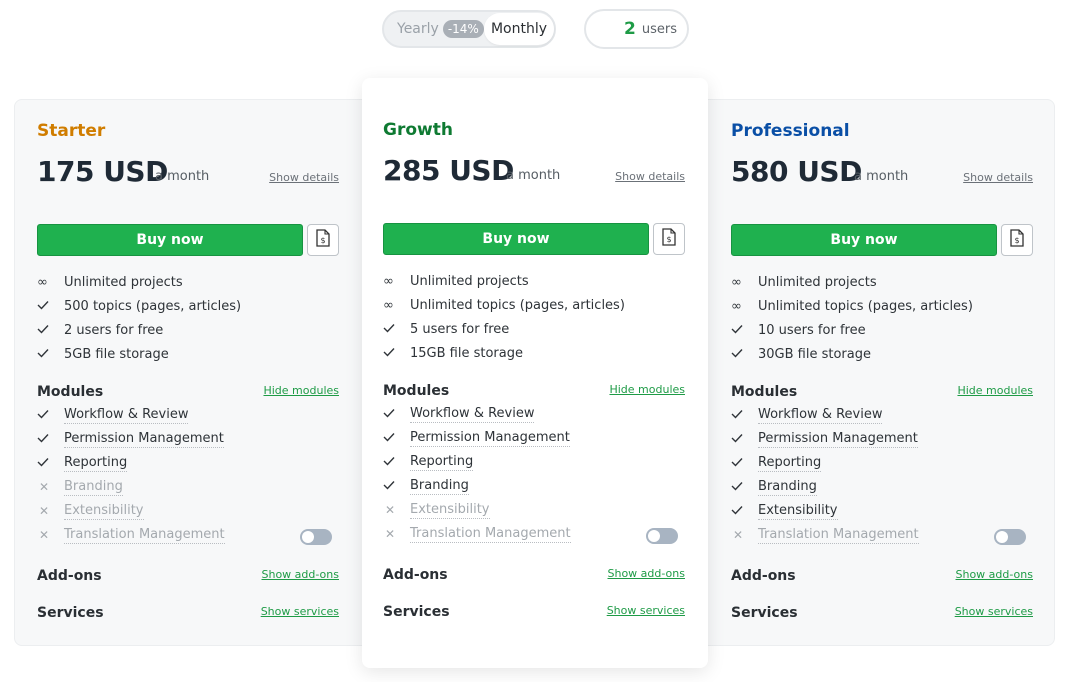 The width and height of the screenshot is (1070, 682). What do you see at coordinates (188, 511) in the screenshot?
I see `module-item: ✕ Extensibility` at bounding box center [188, 511].